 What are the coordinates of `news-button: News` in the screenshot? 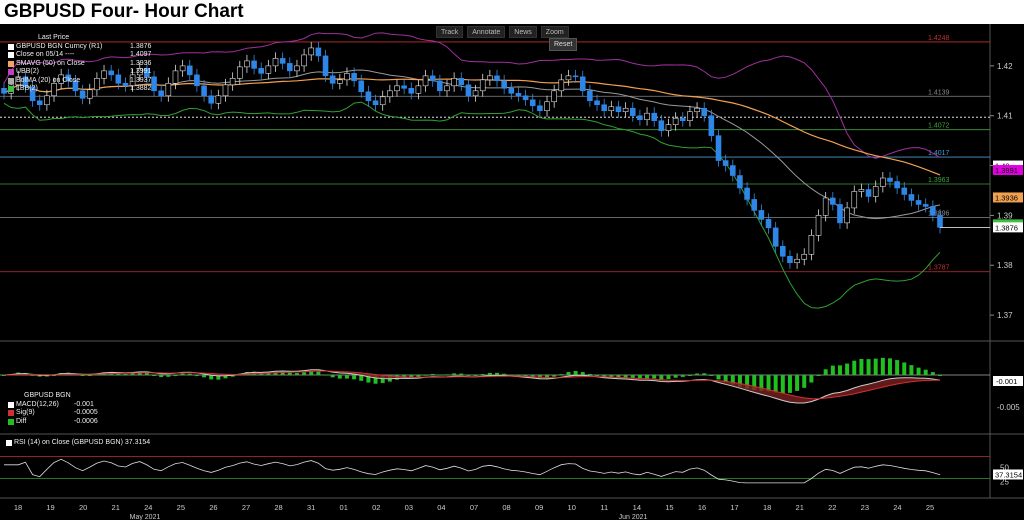 It's located at (523, 32).